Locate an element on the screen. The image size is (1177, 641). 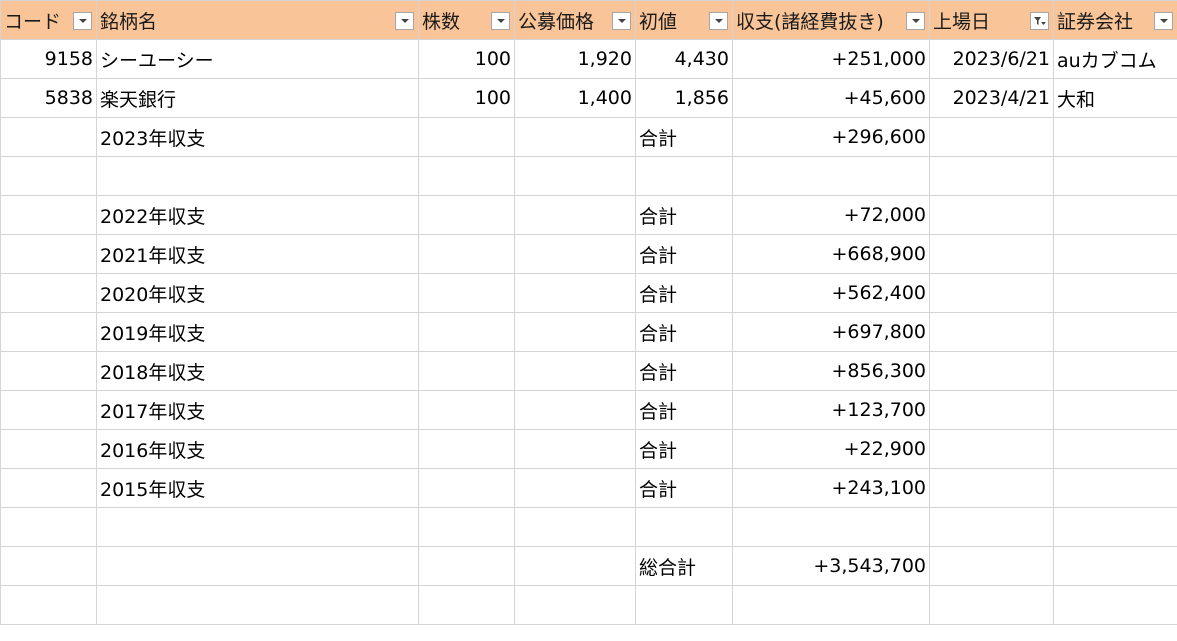
cell-name: 2023年収支 is located at coordinates (257, 137).